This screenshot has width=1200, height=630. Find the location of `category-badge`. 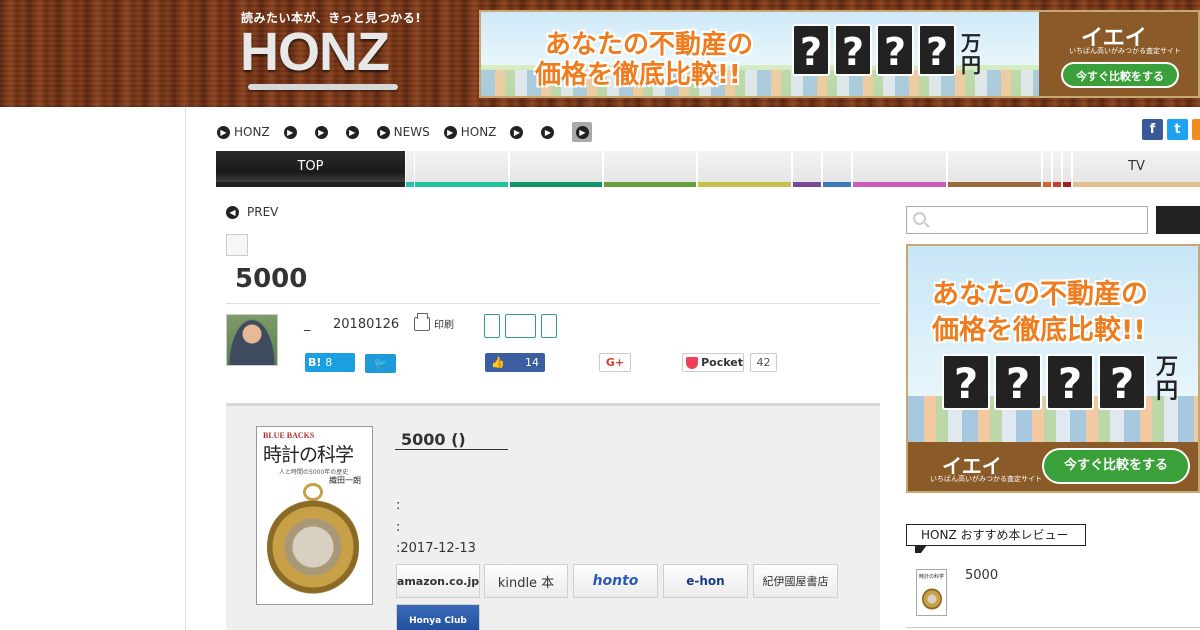

category-badge is located at coordinates (237, 245).